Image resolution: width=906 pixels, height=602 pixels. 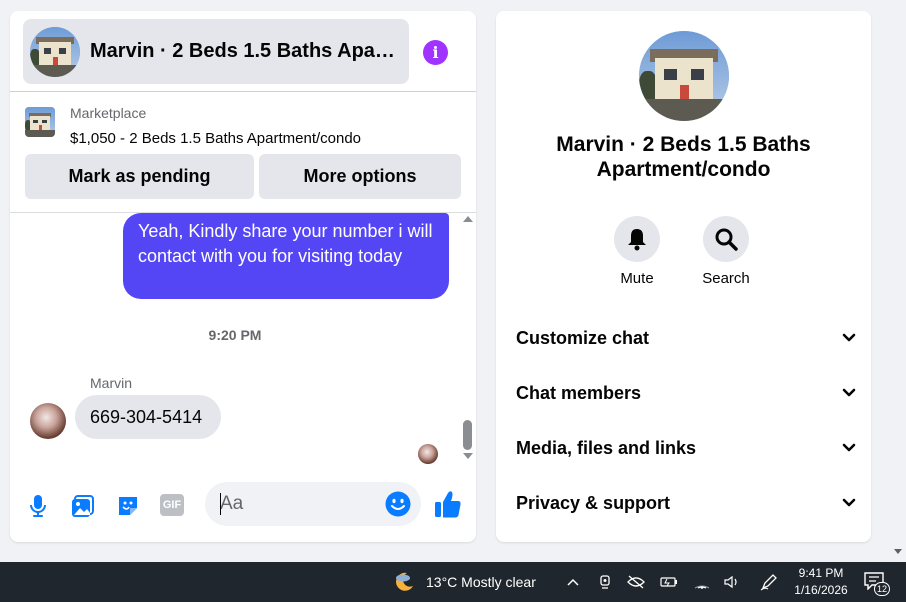 I want to click on clock-time: 9:41 PM, so click(x=821, y=573).